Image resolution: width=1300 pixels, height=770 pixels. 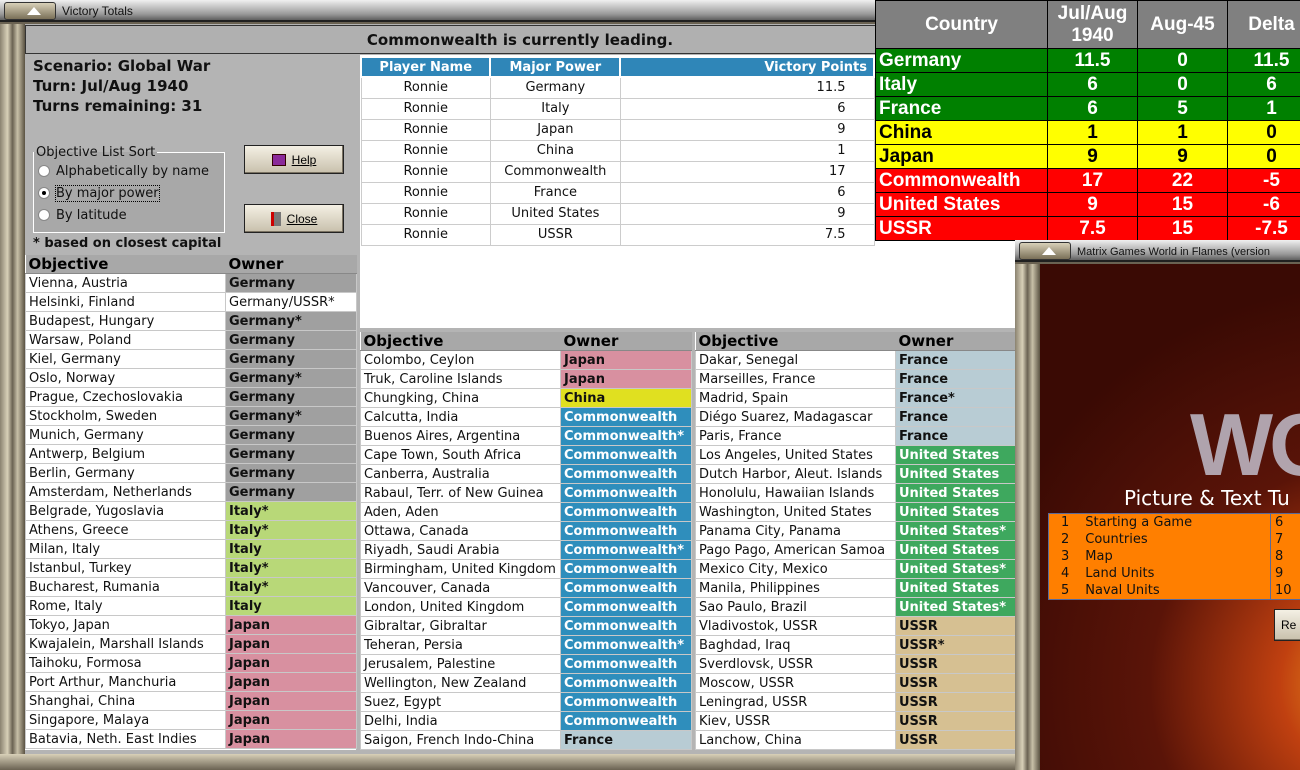 I want to click on objective-row: Bucharest, Rumania Italy*, so click(x=191, y=587).